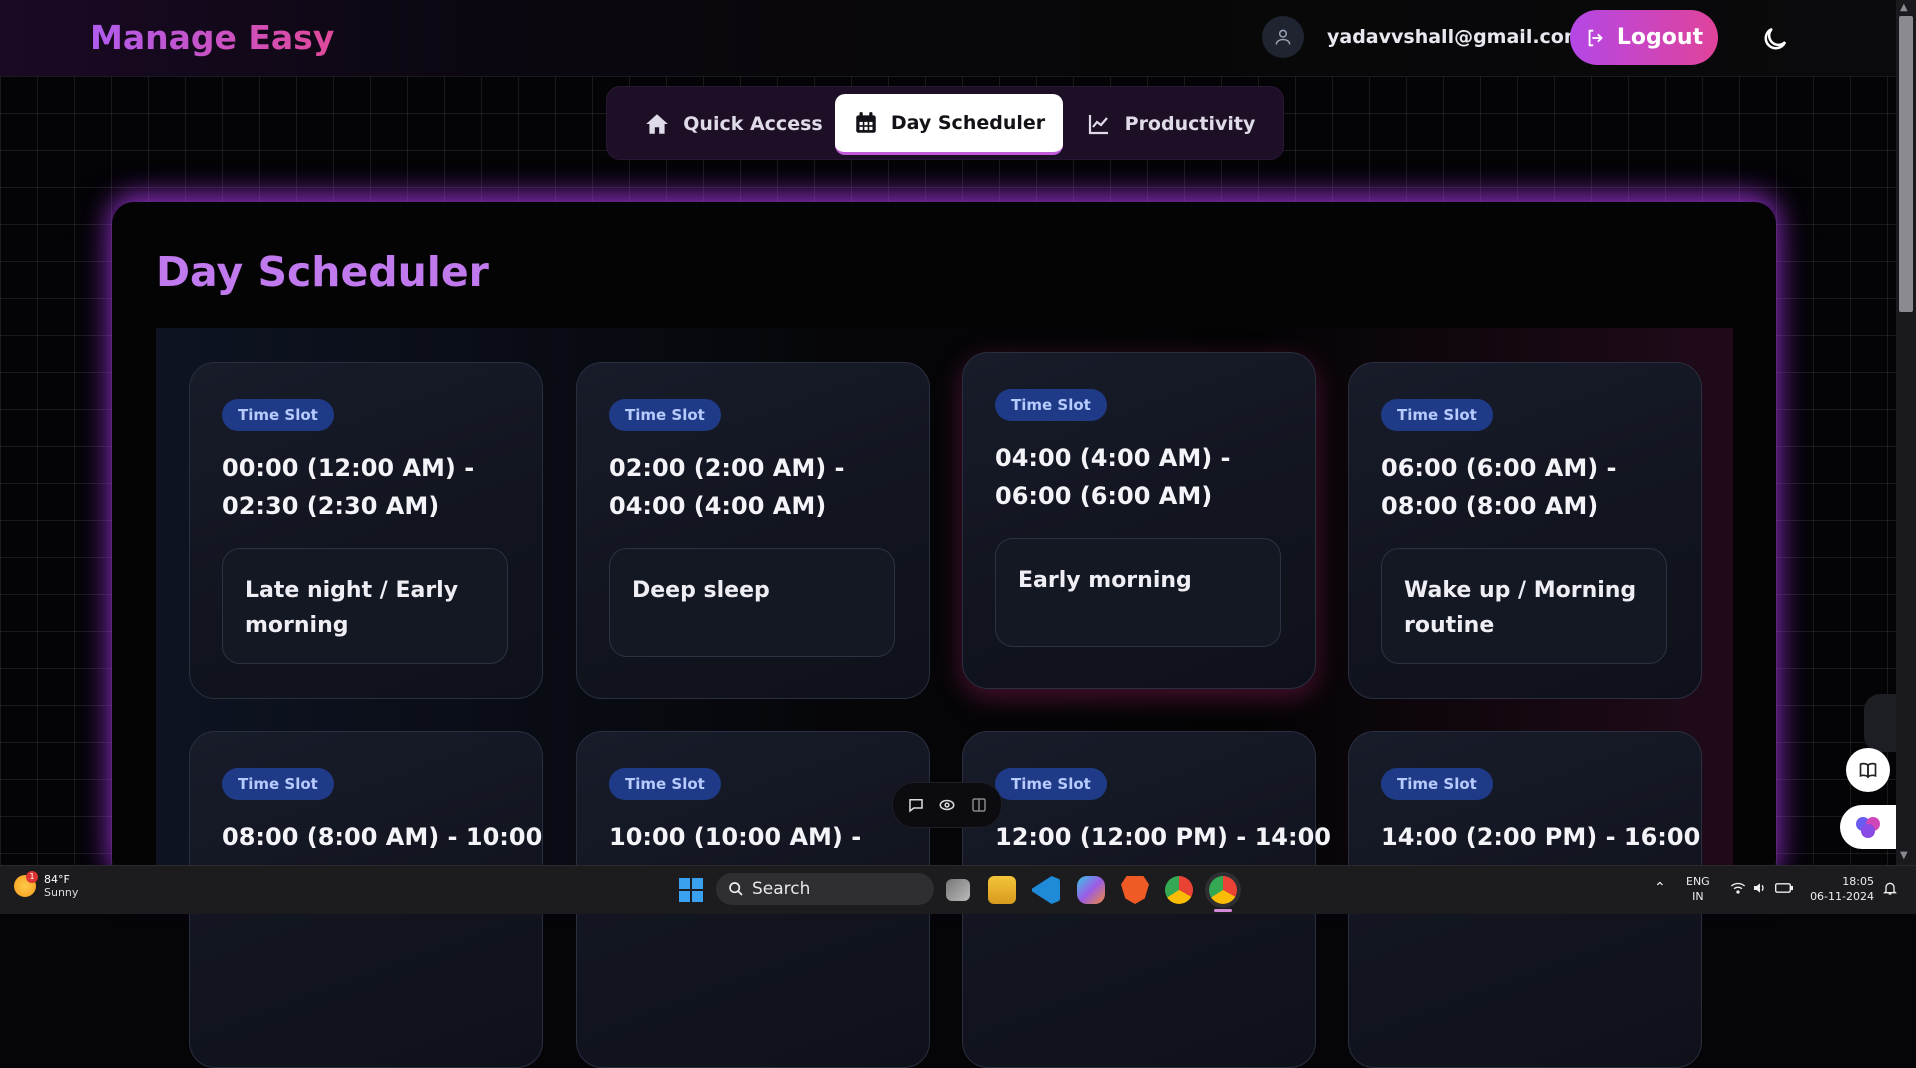 The height and width of the screenshot is (1068, 1916). Describe the element at coordinates (1858, 881) in the screenshot. I see `clock-time: 18:05` at that location.